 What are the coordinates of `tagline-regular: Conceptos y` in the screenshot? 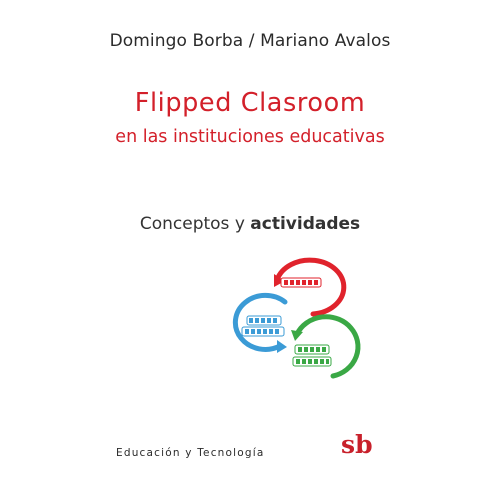 It's located at (195, 224).